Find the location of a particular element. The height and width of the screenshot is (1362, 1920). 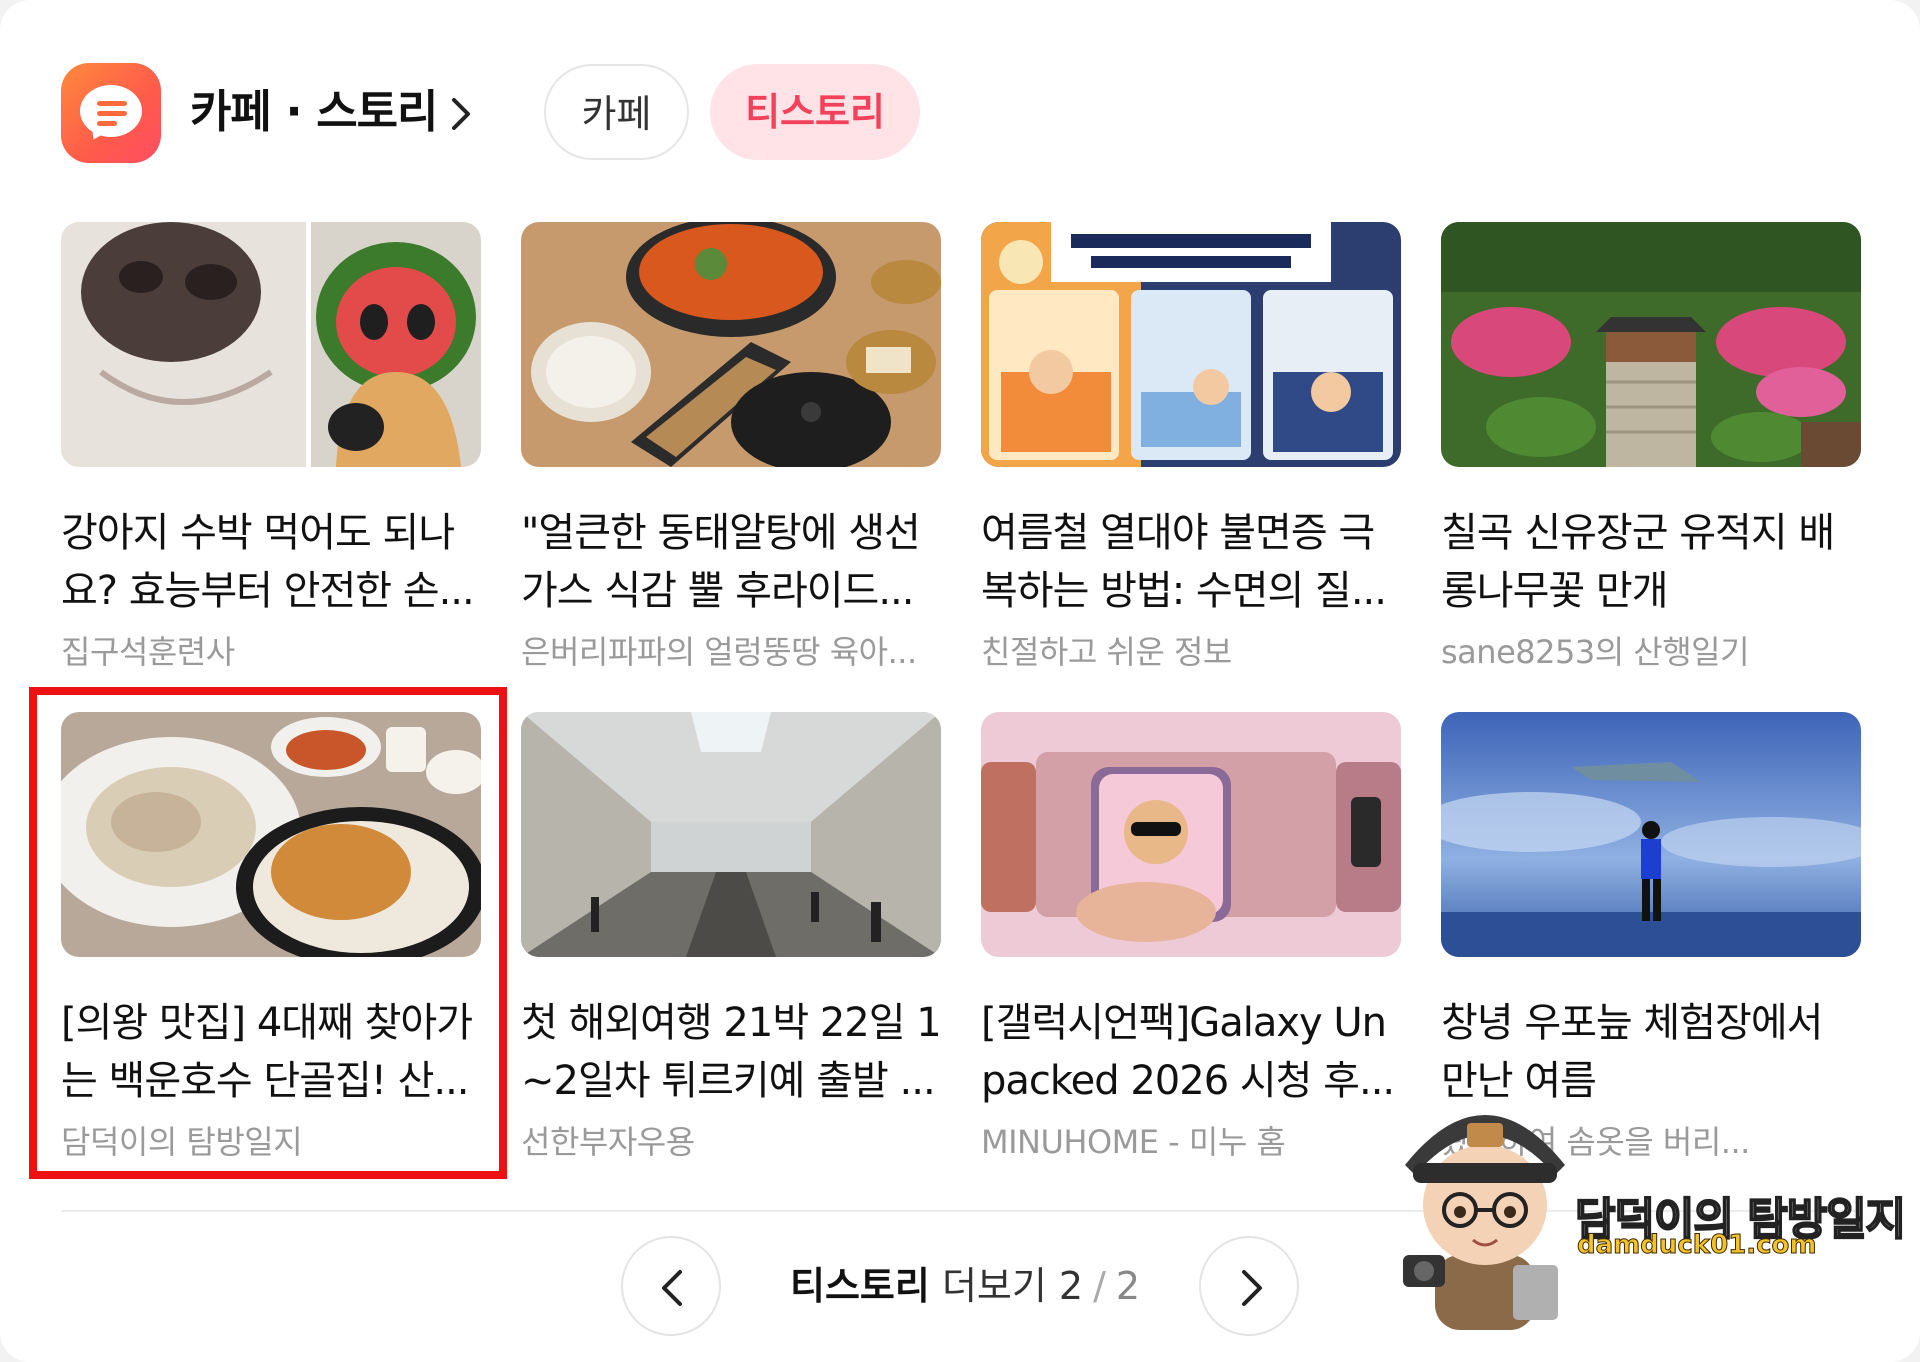

highlight-box is located at coordinates (268, 933).